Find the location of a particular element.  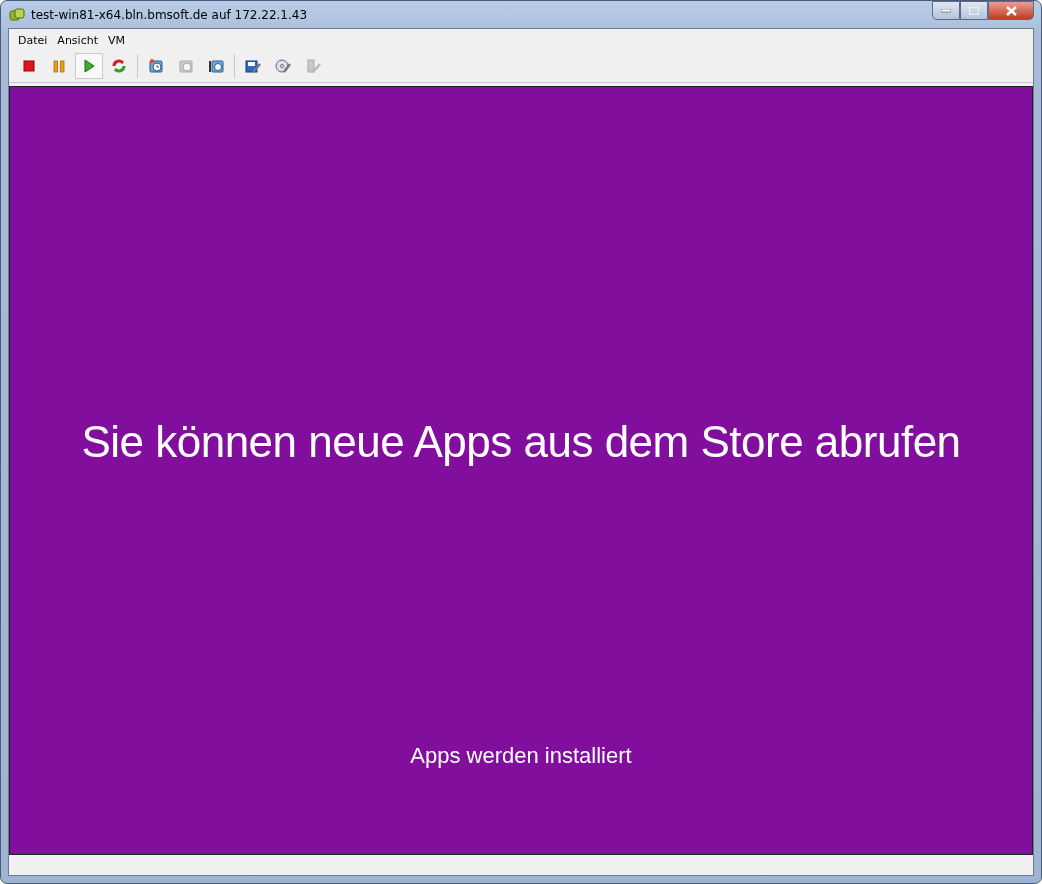

close-icon is located at coordinates (1011, 10).